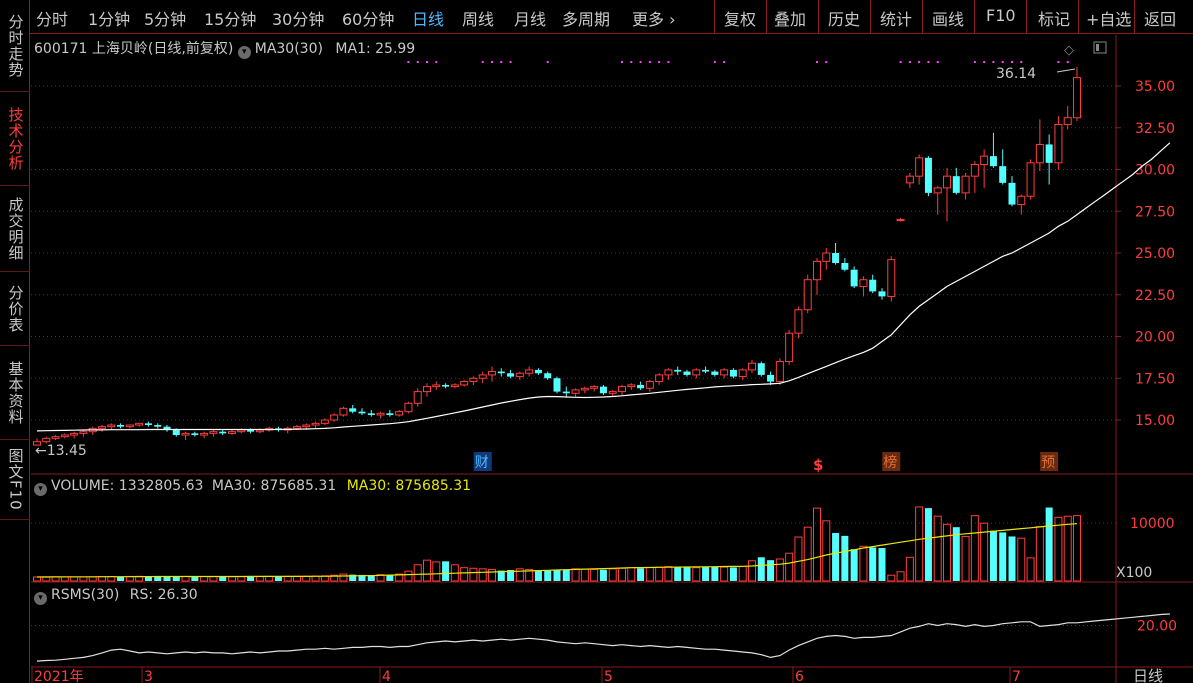 This screenshot has width=1193, height=683. Describe the element at coordinates (1155, 129) in the screenshot. I see `price-tick-label: 32.50` at that location.